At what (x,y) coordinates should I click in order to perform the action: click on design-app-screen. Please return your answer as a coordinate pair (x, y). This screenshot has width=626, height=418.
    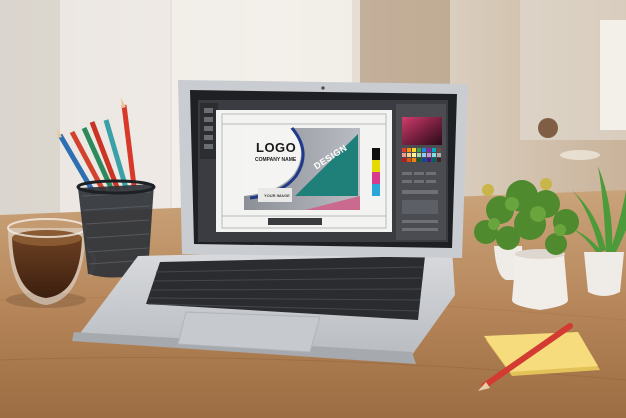
    Looking at the image, I should click on (323, 171).